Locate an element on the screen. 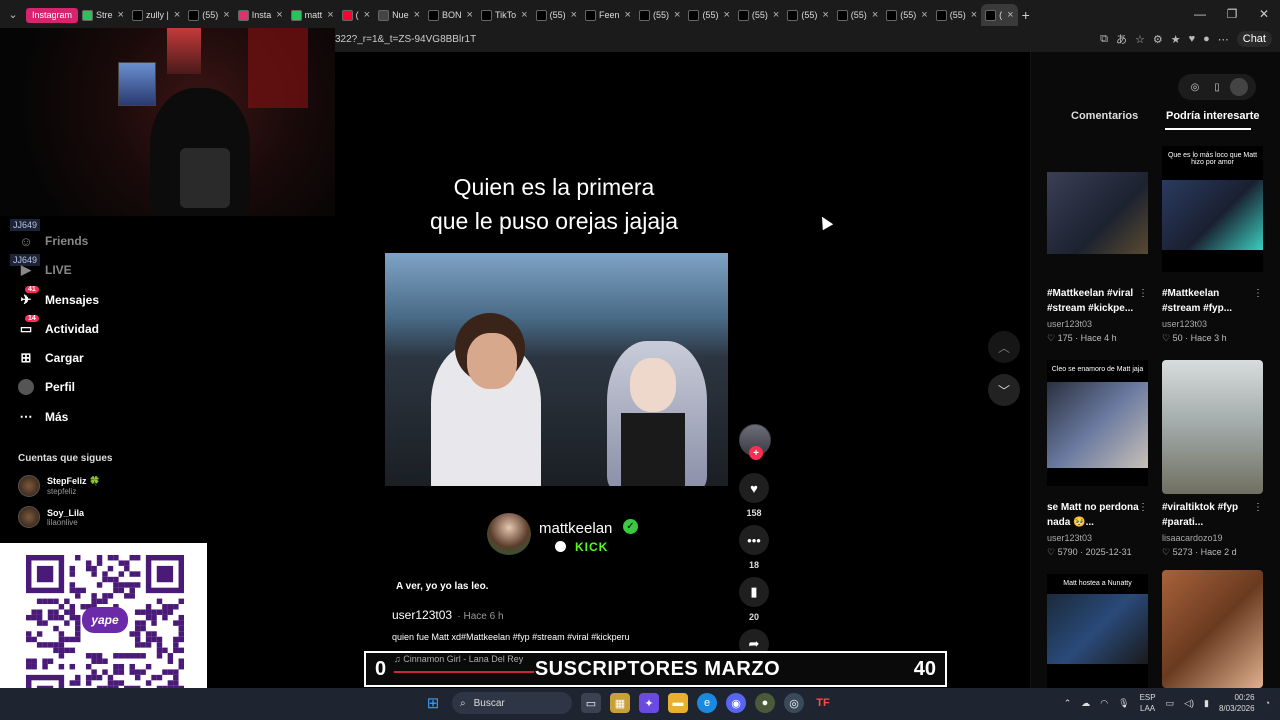 Image resolution: width=1280 pixels, height=720 pixels. network-icon: ▭ is located at coordinates (1170, 703).